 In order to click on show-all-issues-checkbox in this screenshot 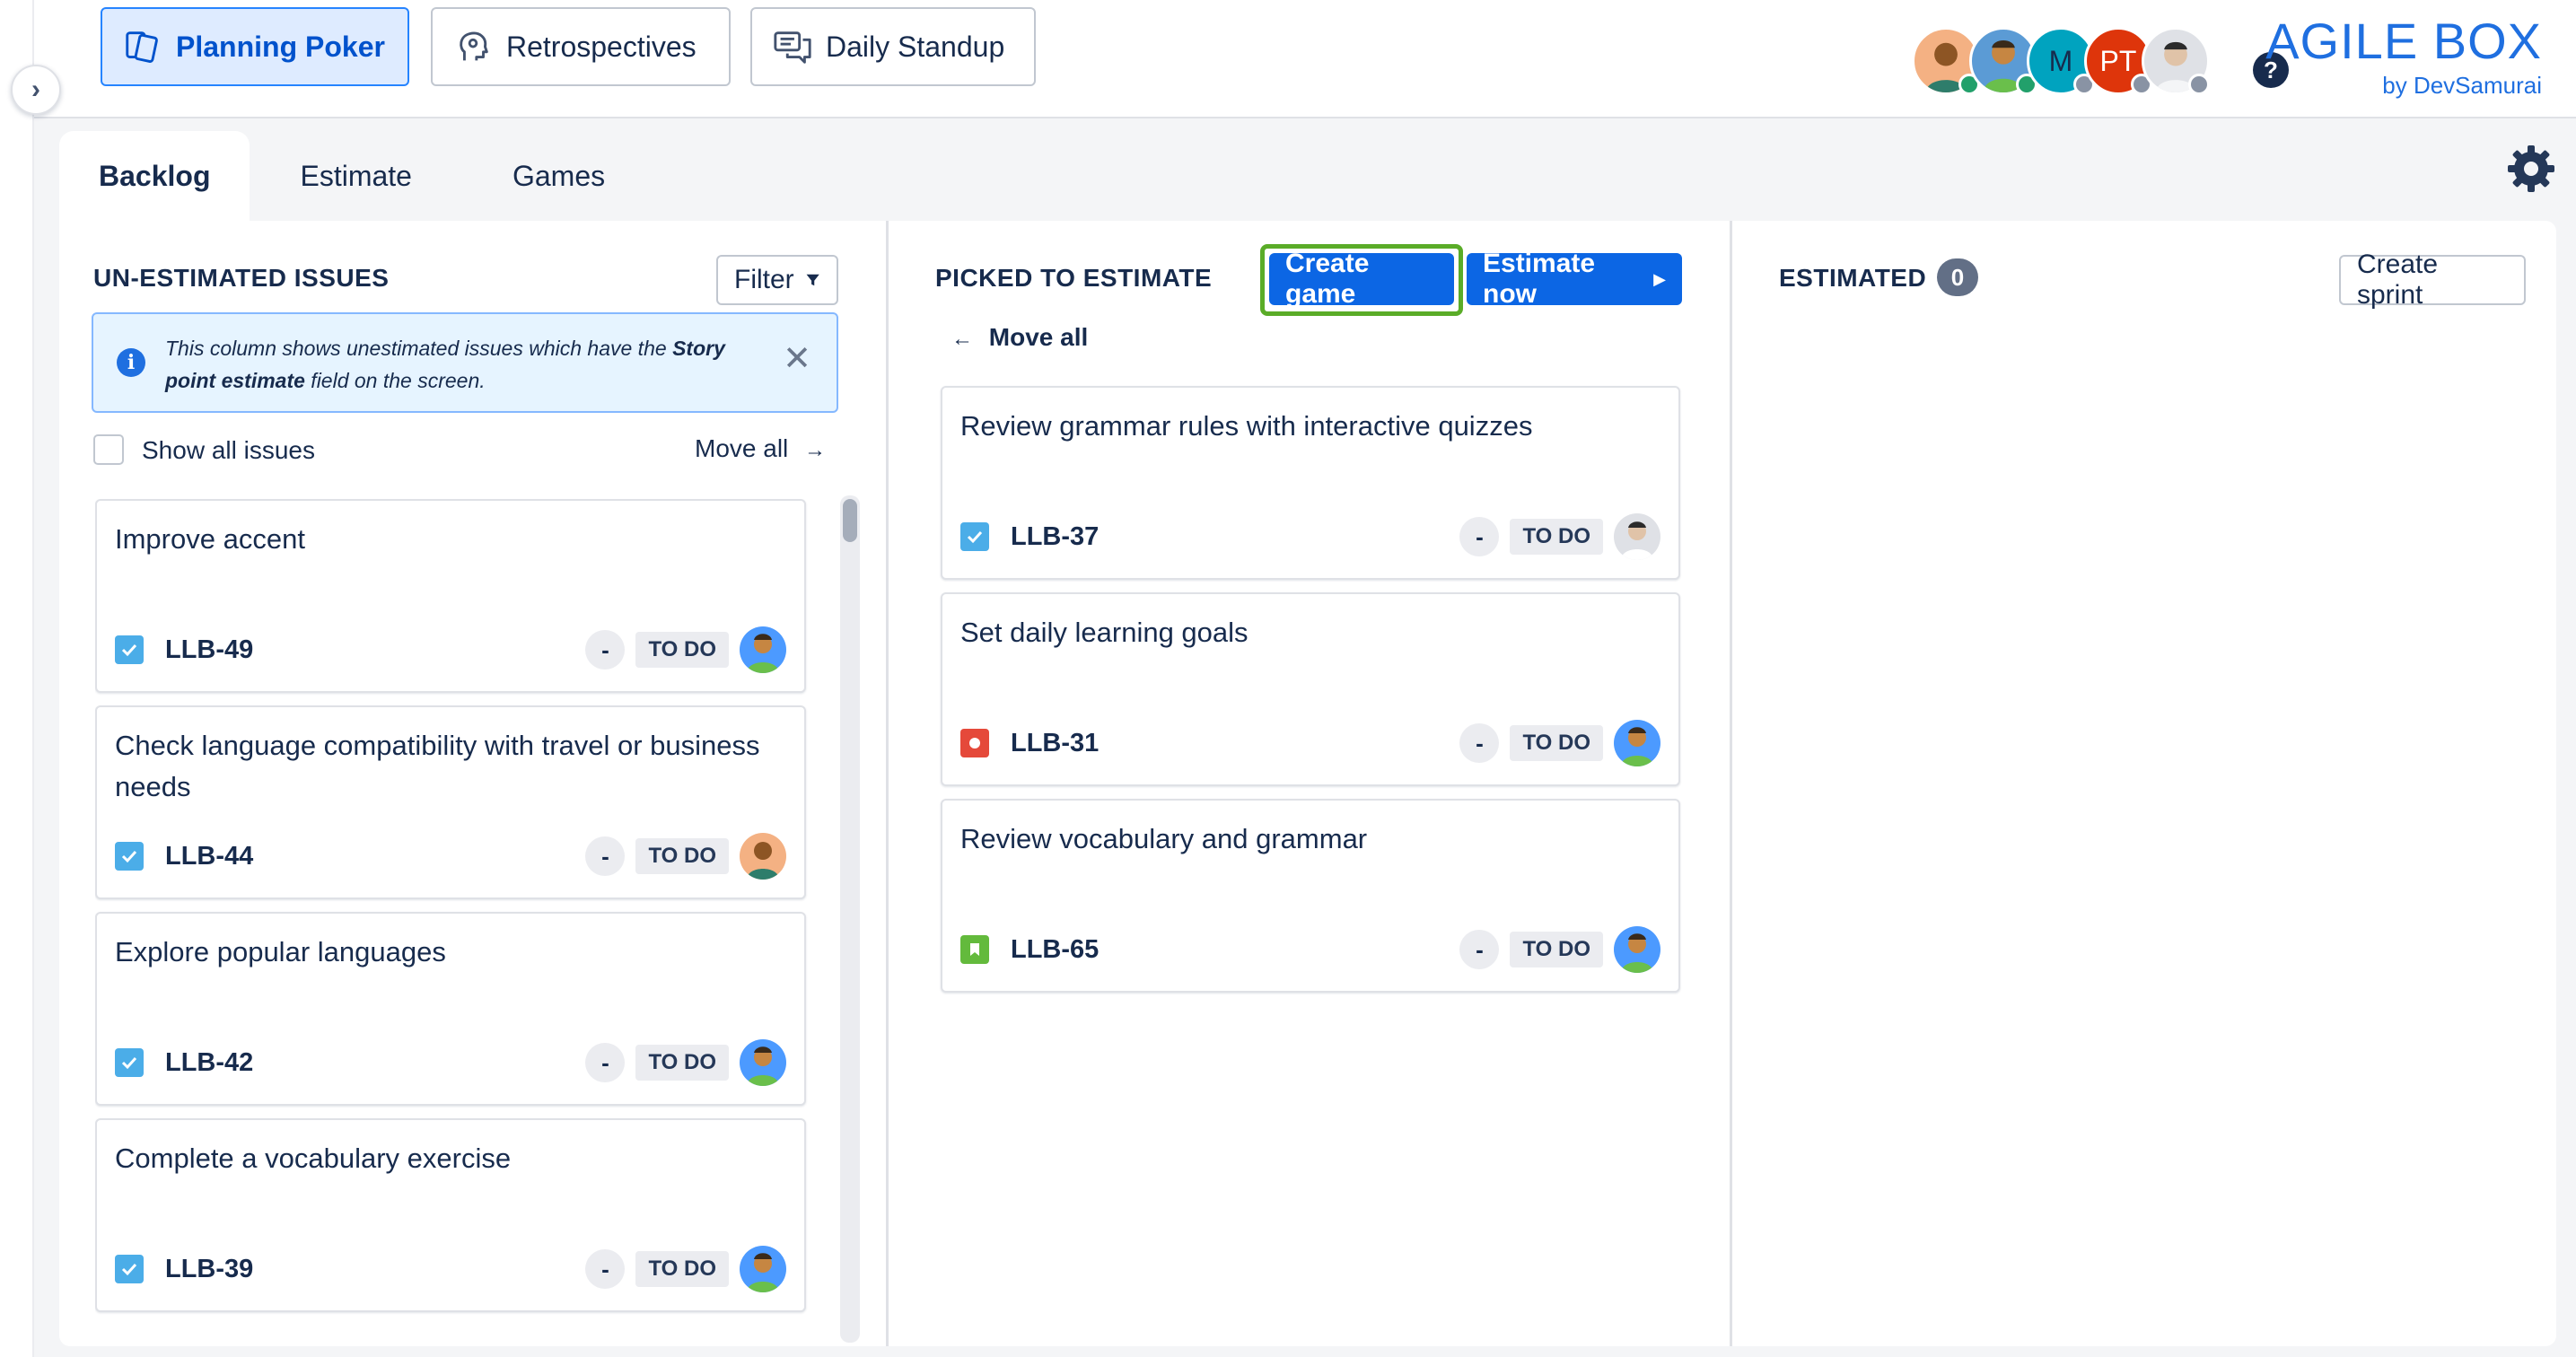, I will do `click(108, 449)`.